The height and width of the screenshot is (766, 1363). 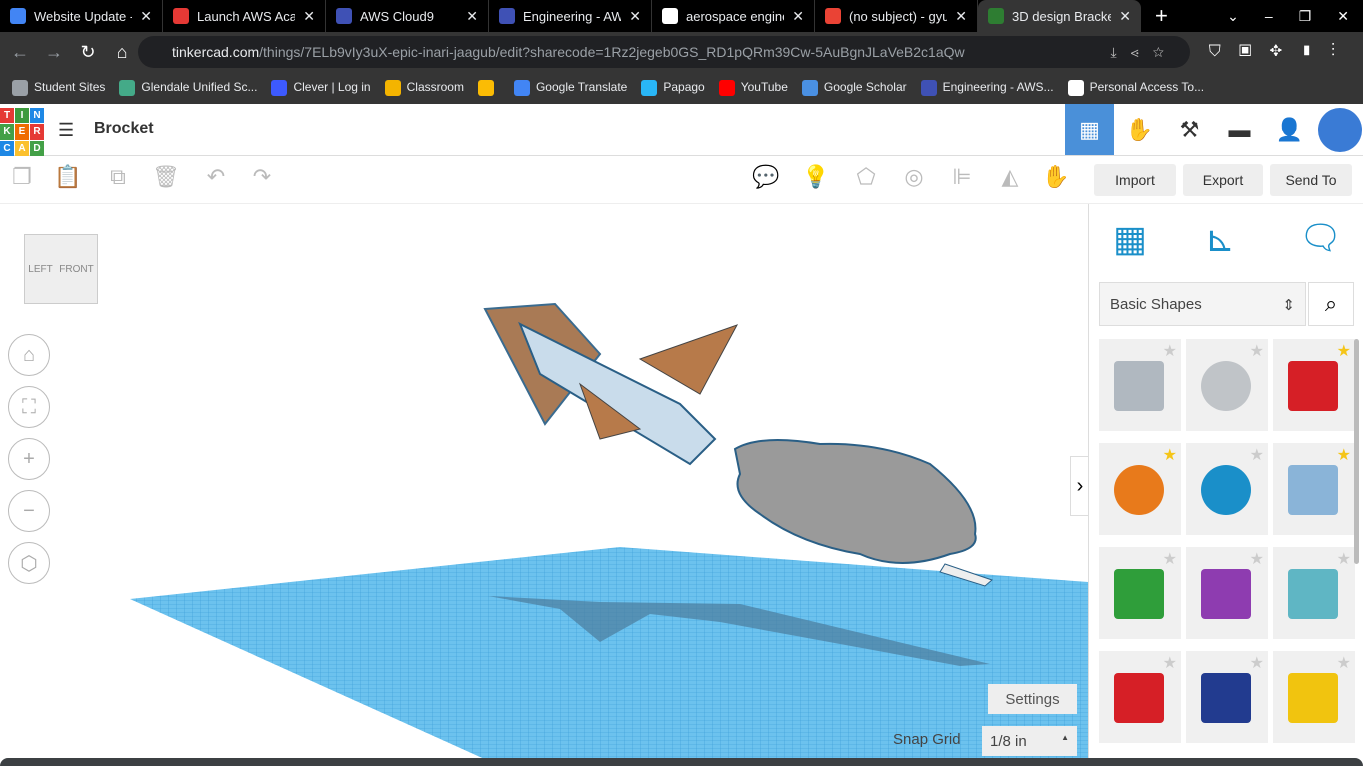 What do you see at coordinates (1227, 593) in the screenshot?
I see `shape-cone: ★` at bounding box center [1227, 593].